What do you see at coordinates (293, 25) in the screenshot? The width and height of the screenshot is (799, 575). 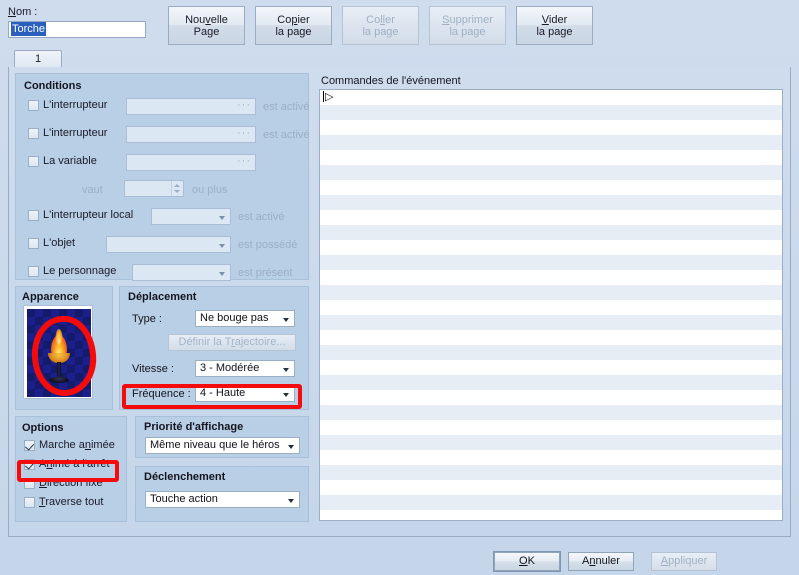 I see `copy-page-button: Copier la page` at bounding box center [293, 25].